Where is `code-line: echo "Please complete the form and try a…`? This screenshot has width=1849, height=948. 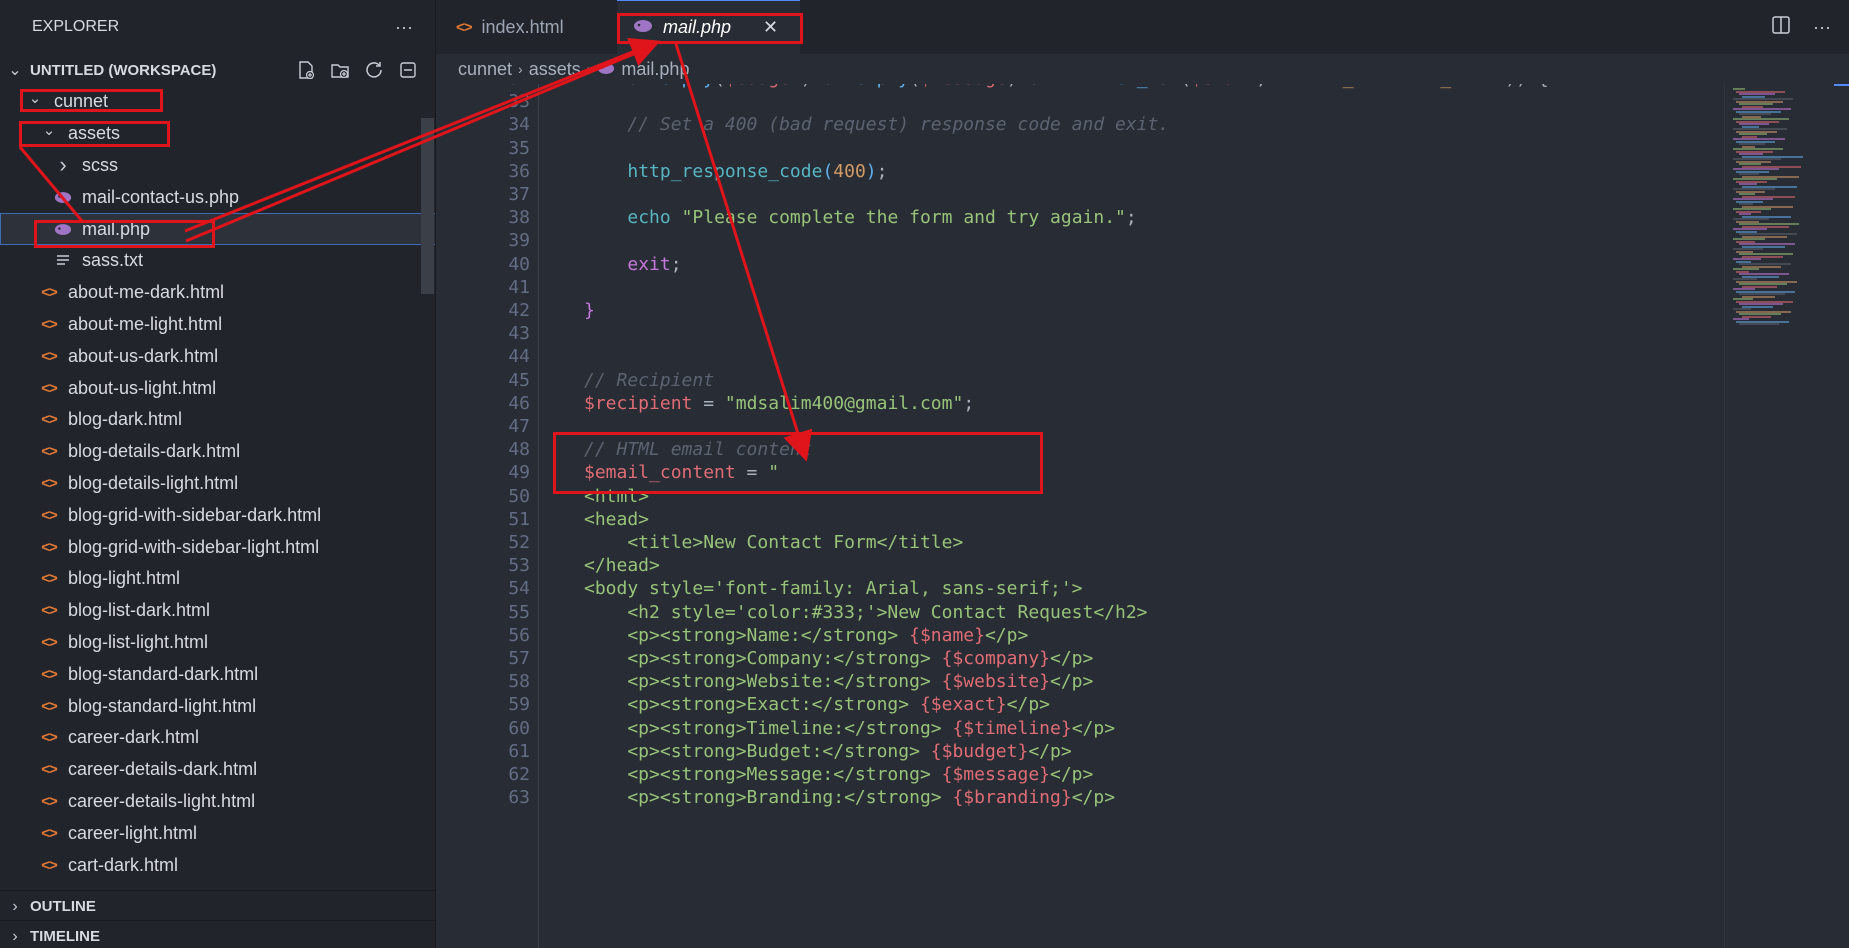 code-line: echo "Please complete the form and try a… is located at coordinates (860, 218).